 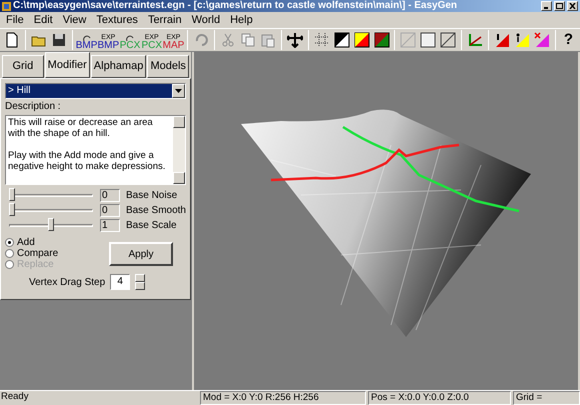 I want to click on window-title: C:\tmp\easygen\save\terraintest.egn - [c:\games\return to castle wolfenstein\main\] - EasyGen, so click(x=235, y=6).